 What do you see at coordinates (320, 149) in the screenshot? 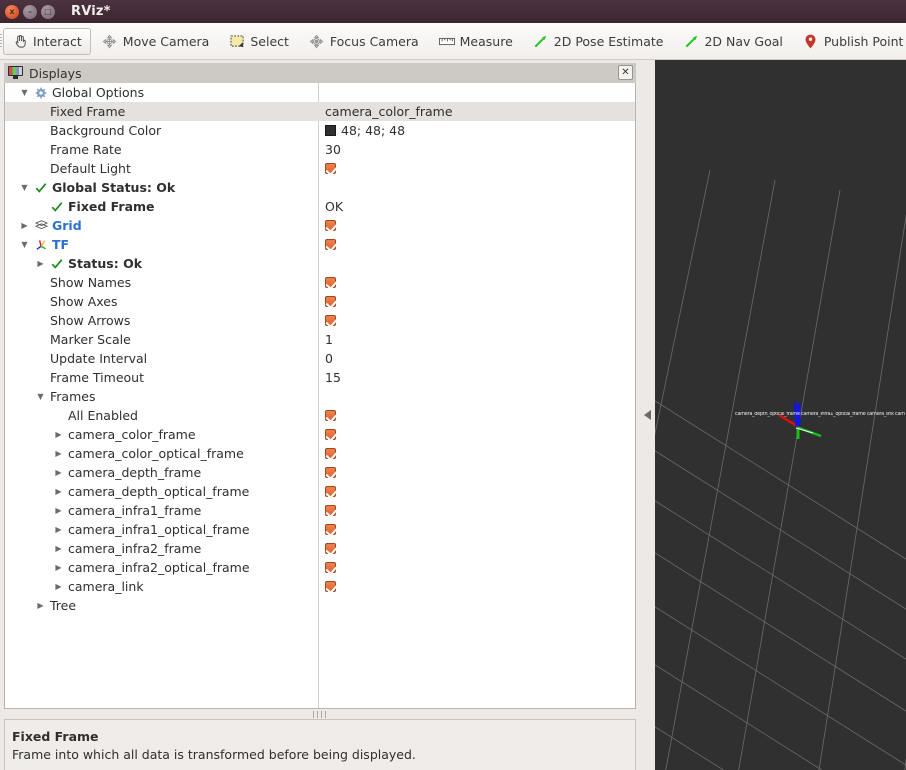
I see `tree-row: ▶ Frame Rate 30` at bounding box center [320, 149].